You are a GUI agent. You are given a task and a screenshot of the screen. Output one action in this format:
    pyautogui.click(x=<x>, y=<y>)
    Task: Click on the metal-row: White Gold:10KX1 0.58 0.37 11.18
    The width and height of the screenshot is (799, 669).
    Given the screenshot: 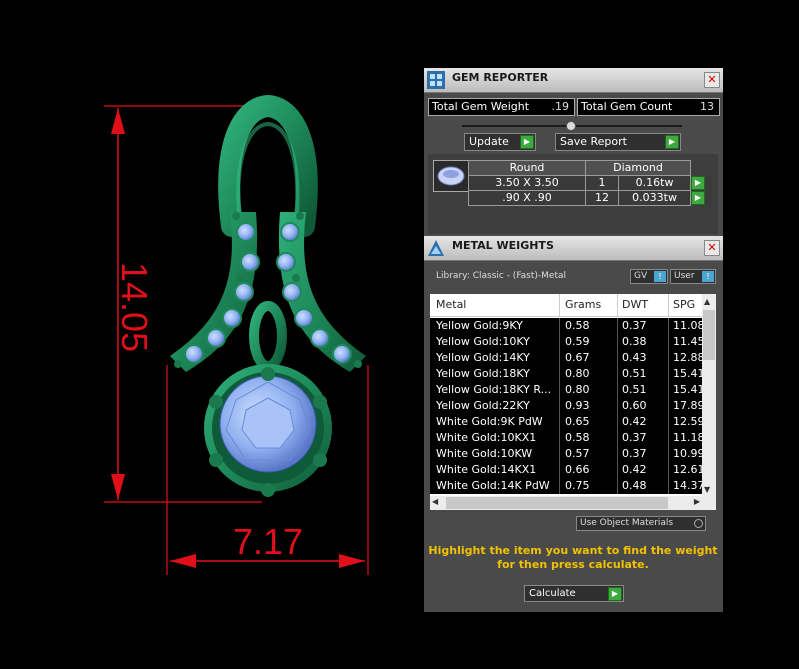 What is the action you would take?
    pyautogui.click(x=566, y=438)
    